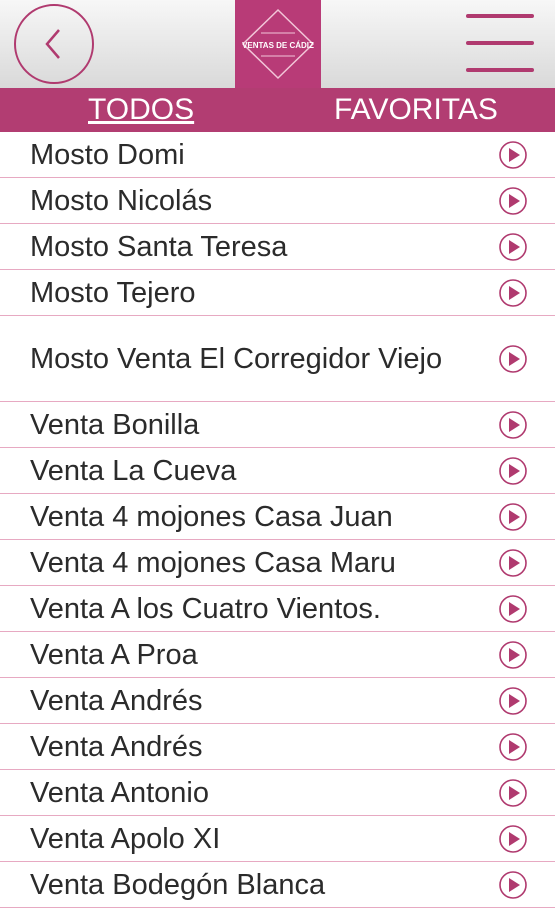 The width and height of the screenshot is (555, 908). What do you see at coordinates (159, 246) in the screenshot?
I see `list-item-label: Mosto Santa Teresa` at bounding box center [159, 246].